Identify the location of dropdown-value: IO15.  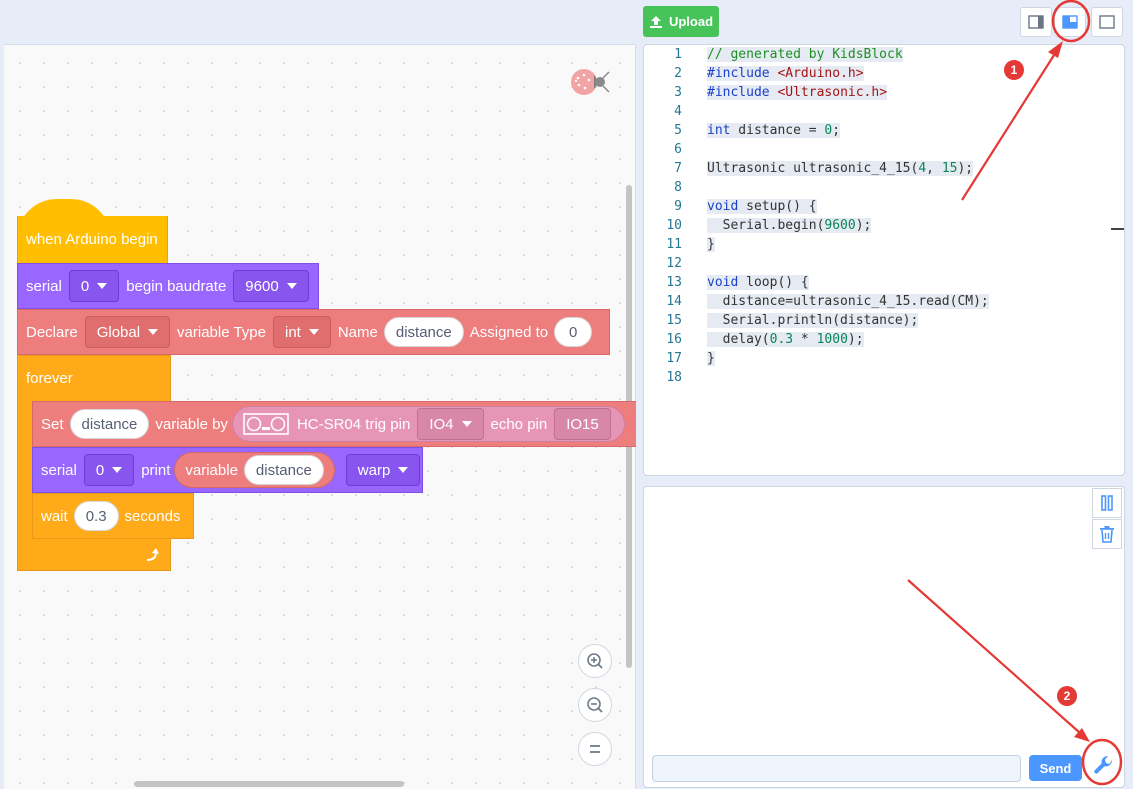
(582, 424).